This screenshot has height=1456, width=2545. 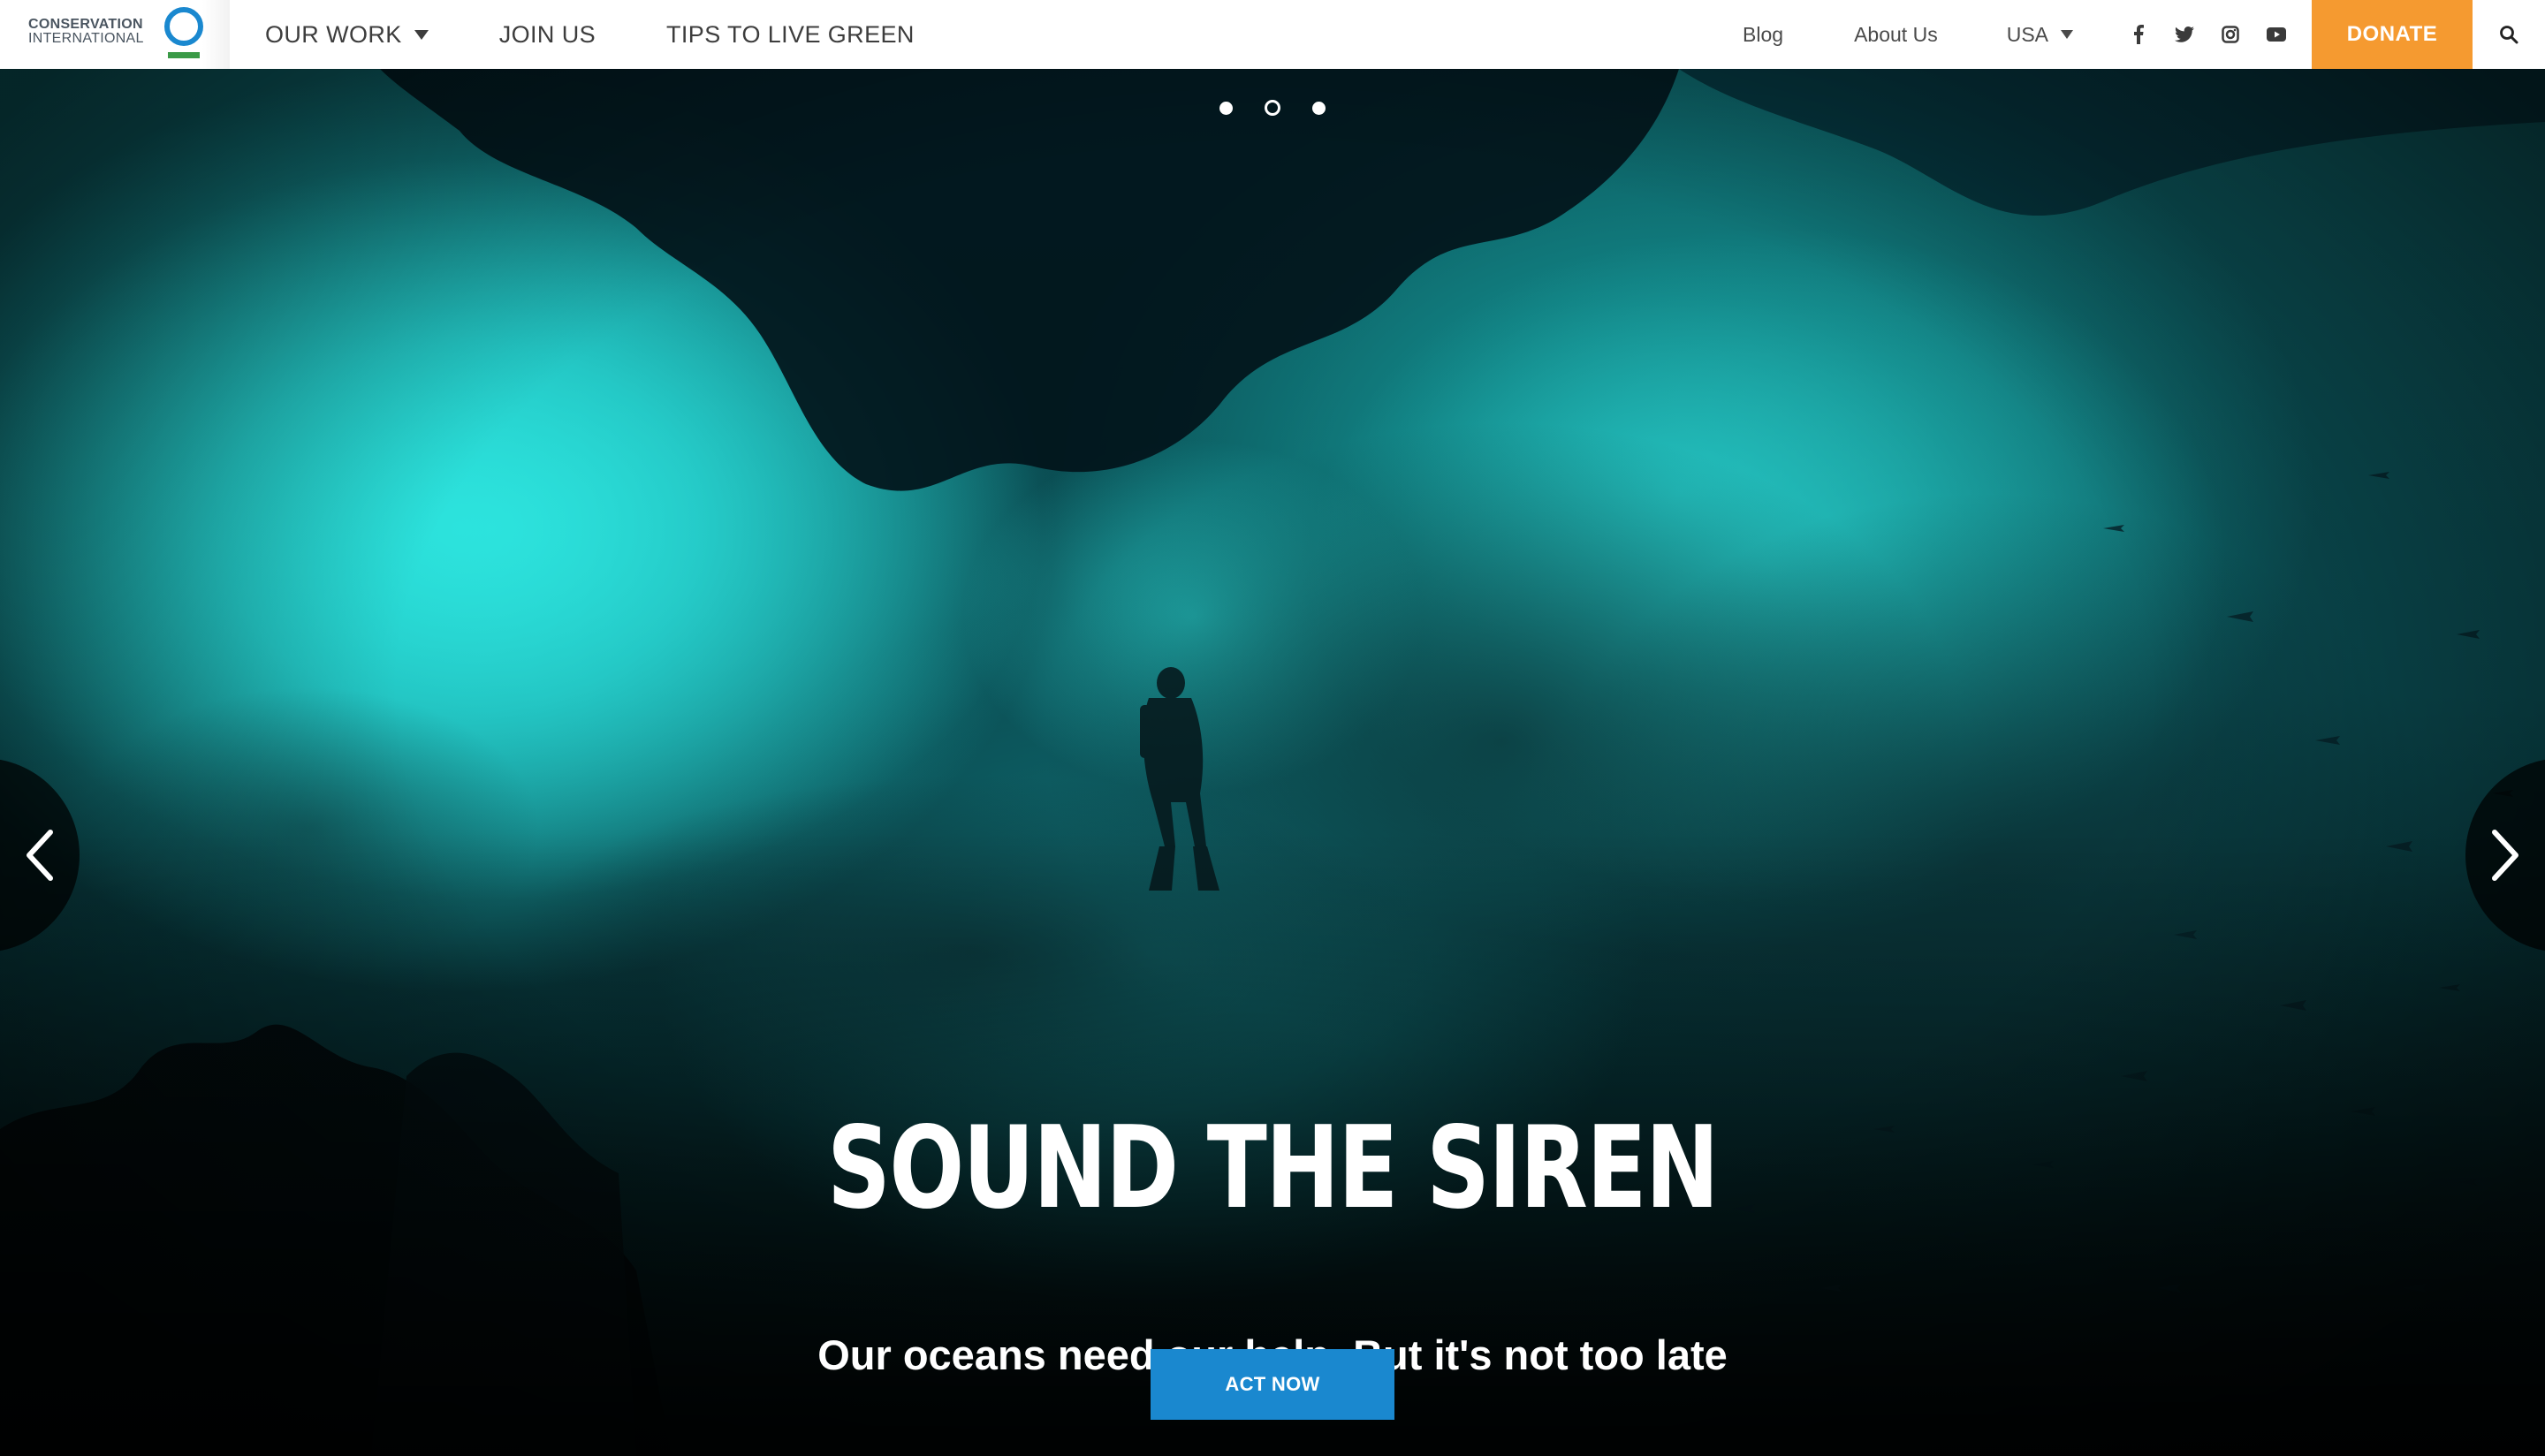 I want to click on nav-item-label: JOIN US, so click(x=547, y=34).